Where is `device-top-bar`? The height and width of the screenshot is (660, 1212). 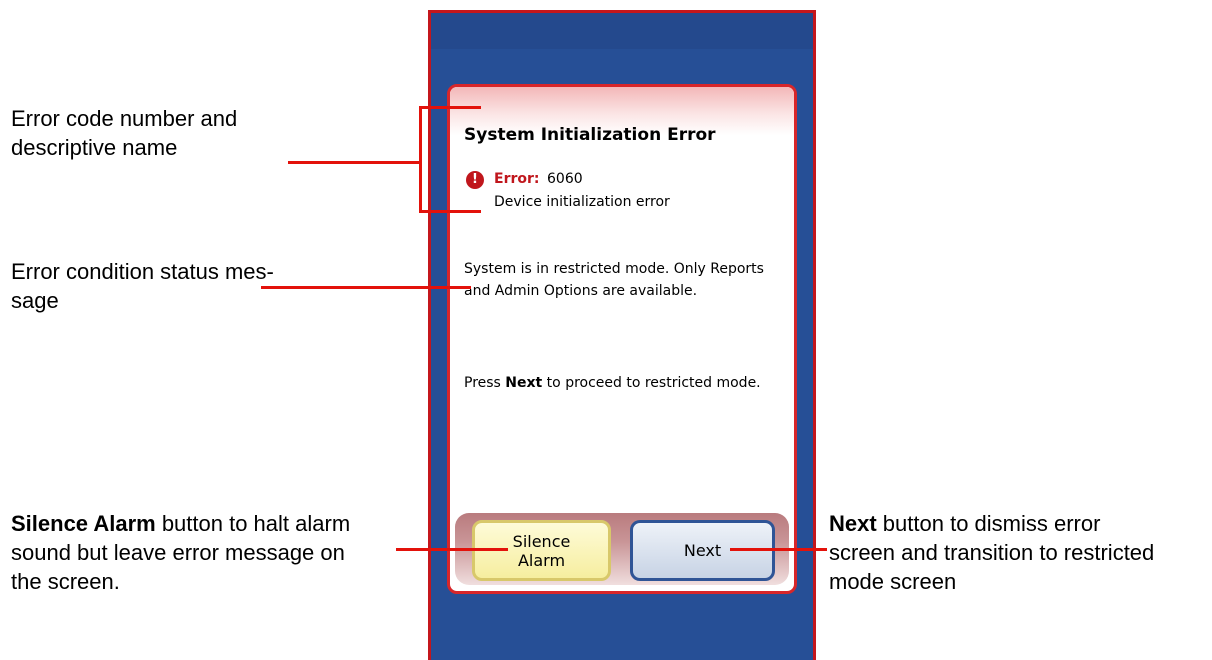 device-top-bar is located at coordinates (622, 31).